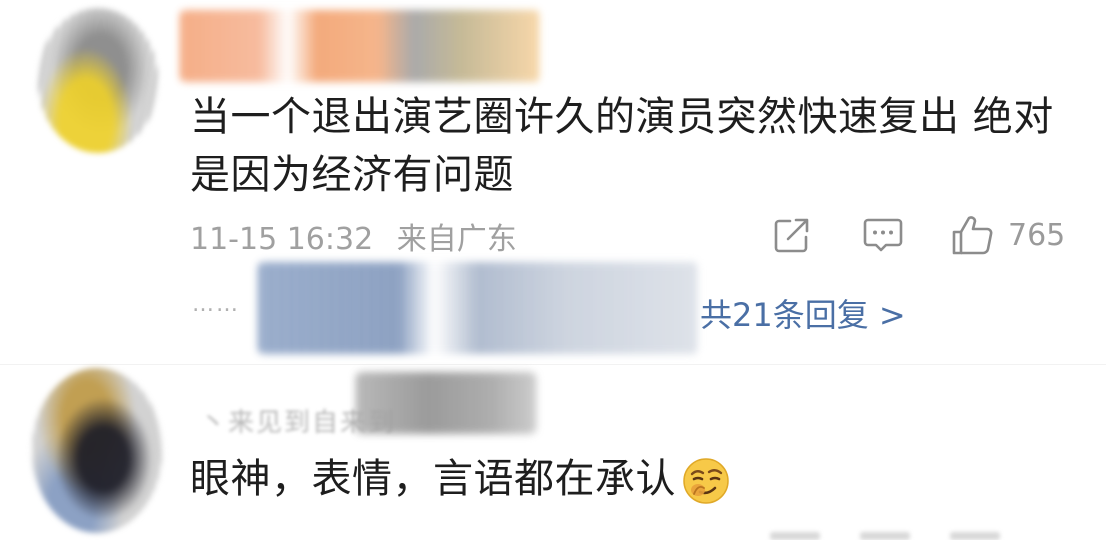  What do you see at coordinates (456, 239) in the screenshot?
I see `comment-location: 来自广东` at bounding box center [456, 239].